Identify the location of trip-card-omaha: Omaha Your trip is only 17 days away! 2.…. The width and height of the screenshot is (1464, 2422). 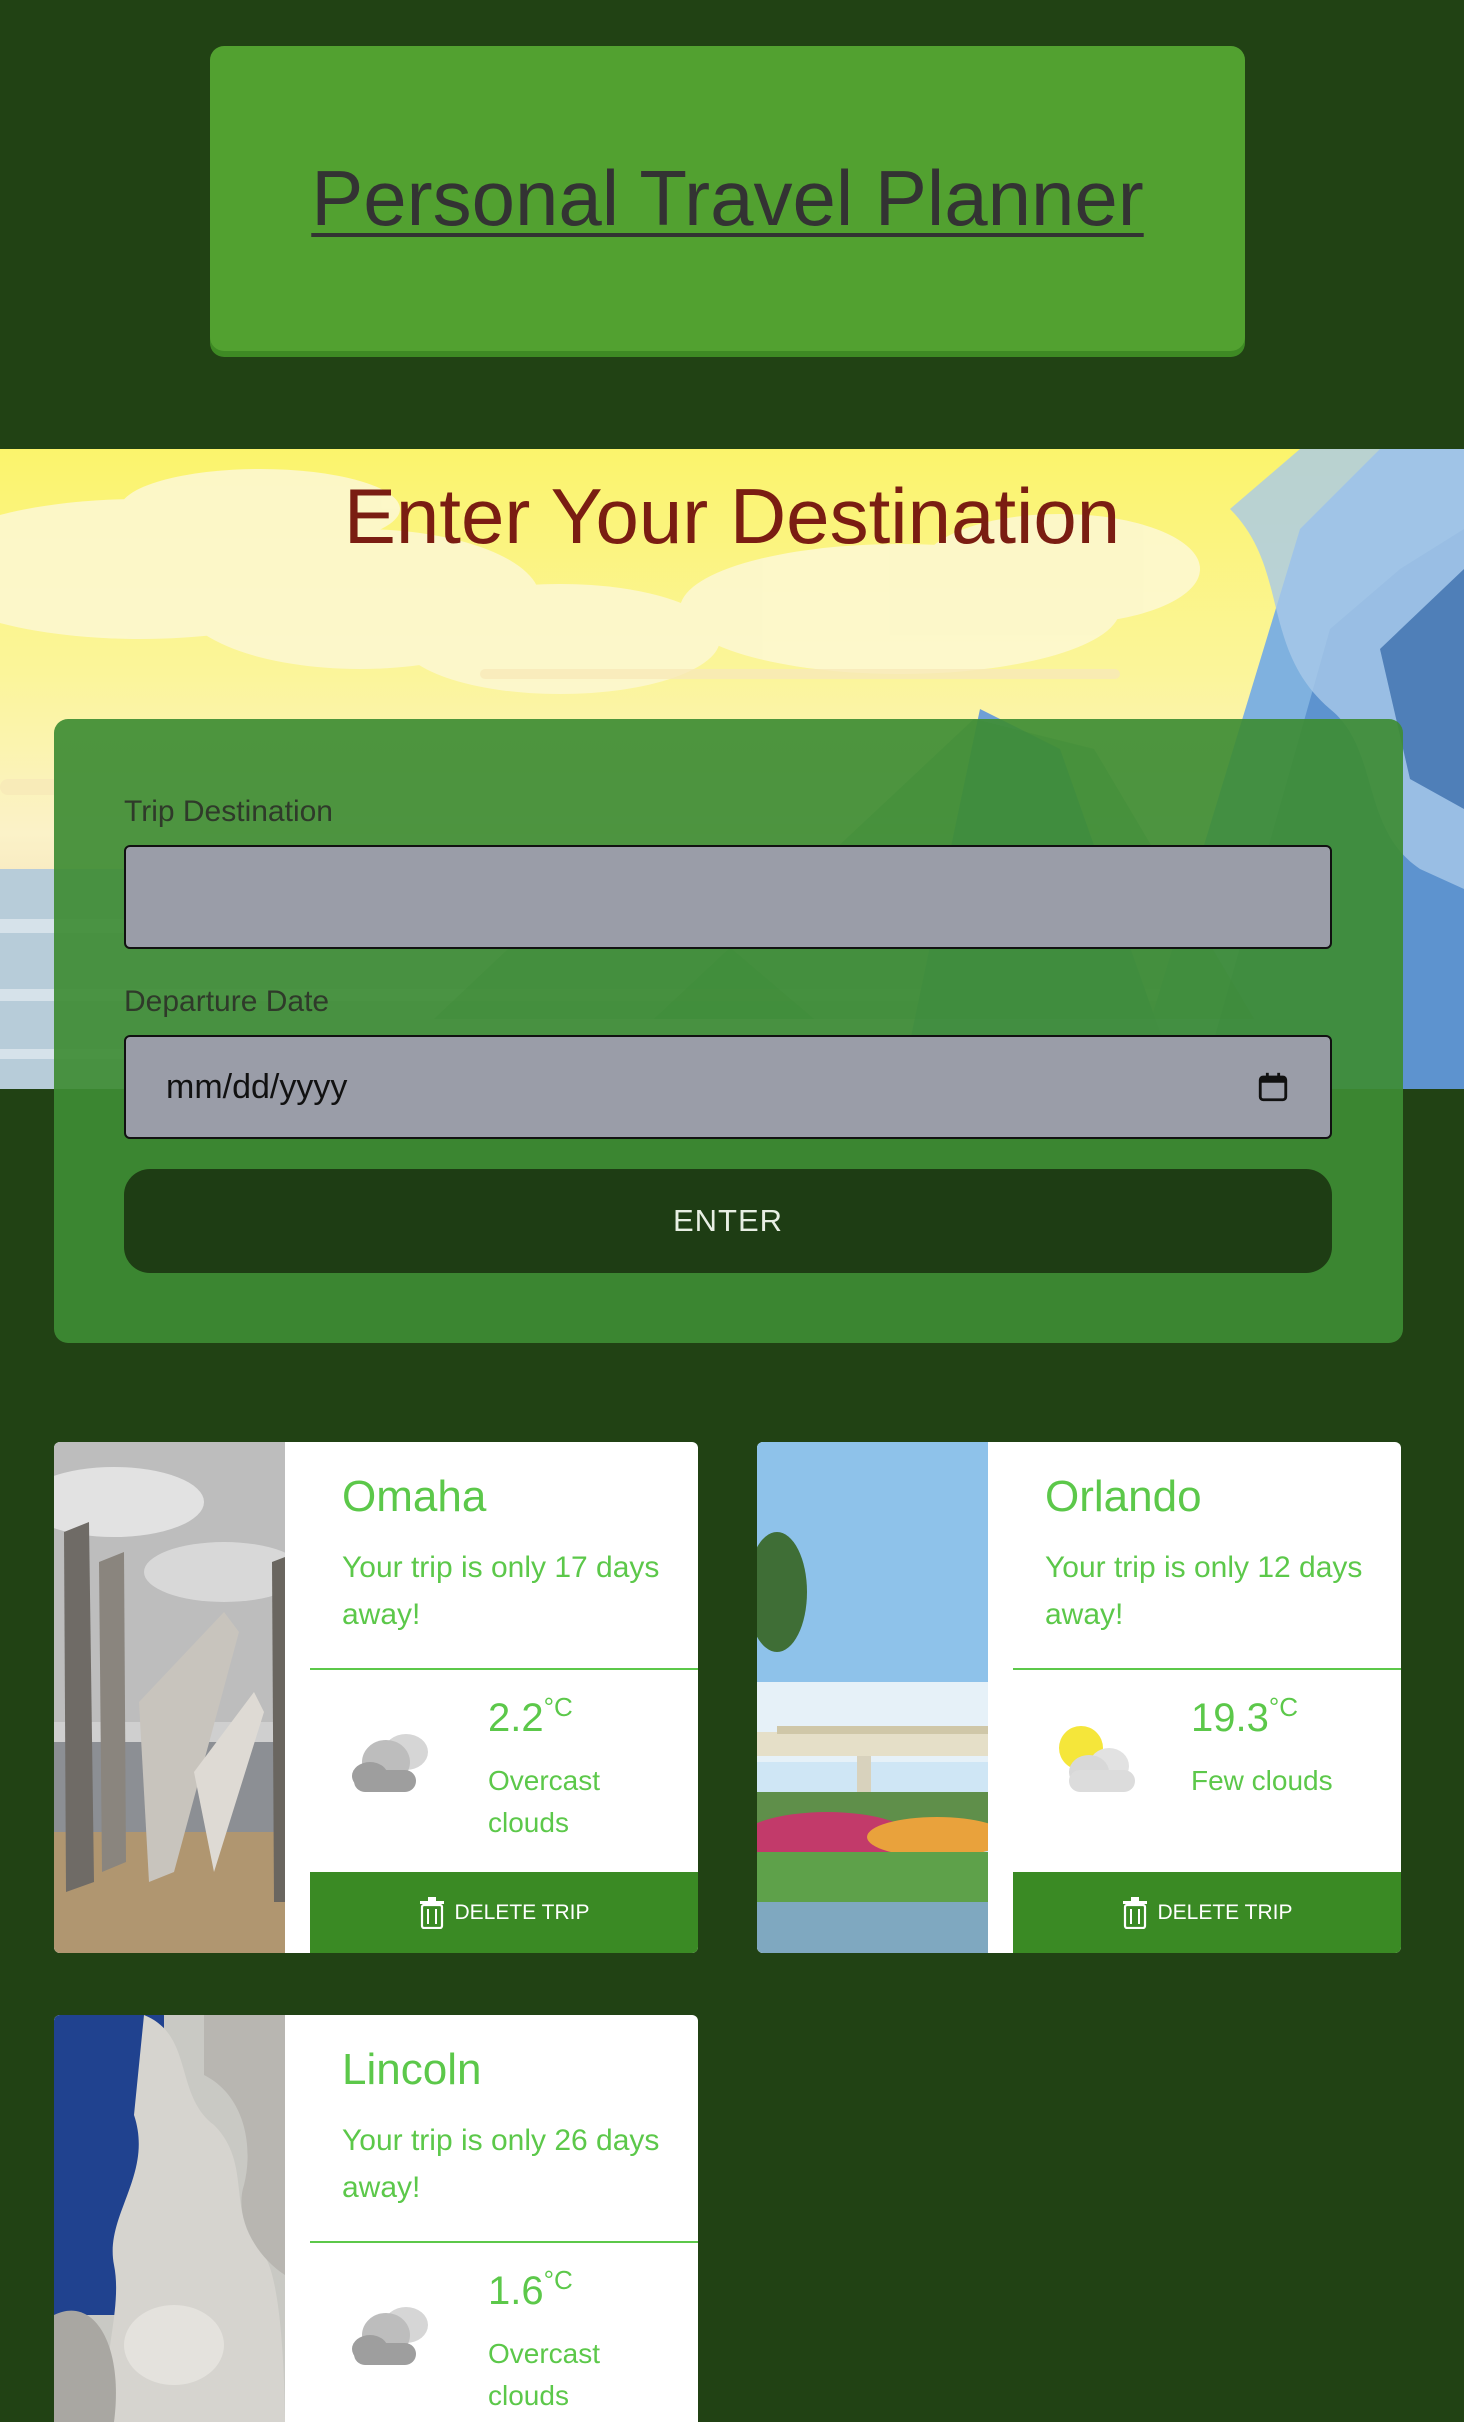
(376, 1697).